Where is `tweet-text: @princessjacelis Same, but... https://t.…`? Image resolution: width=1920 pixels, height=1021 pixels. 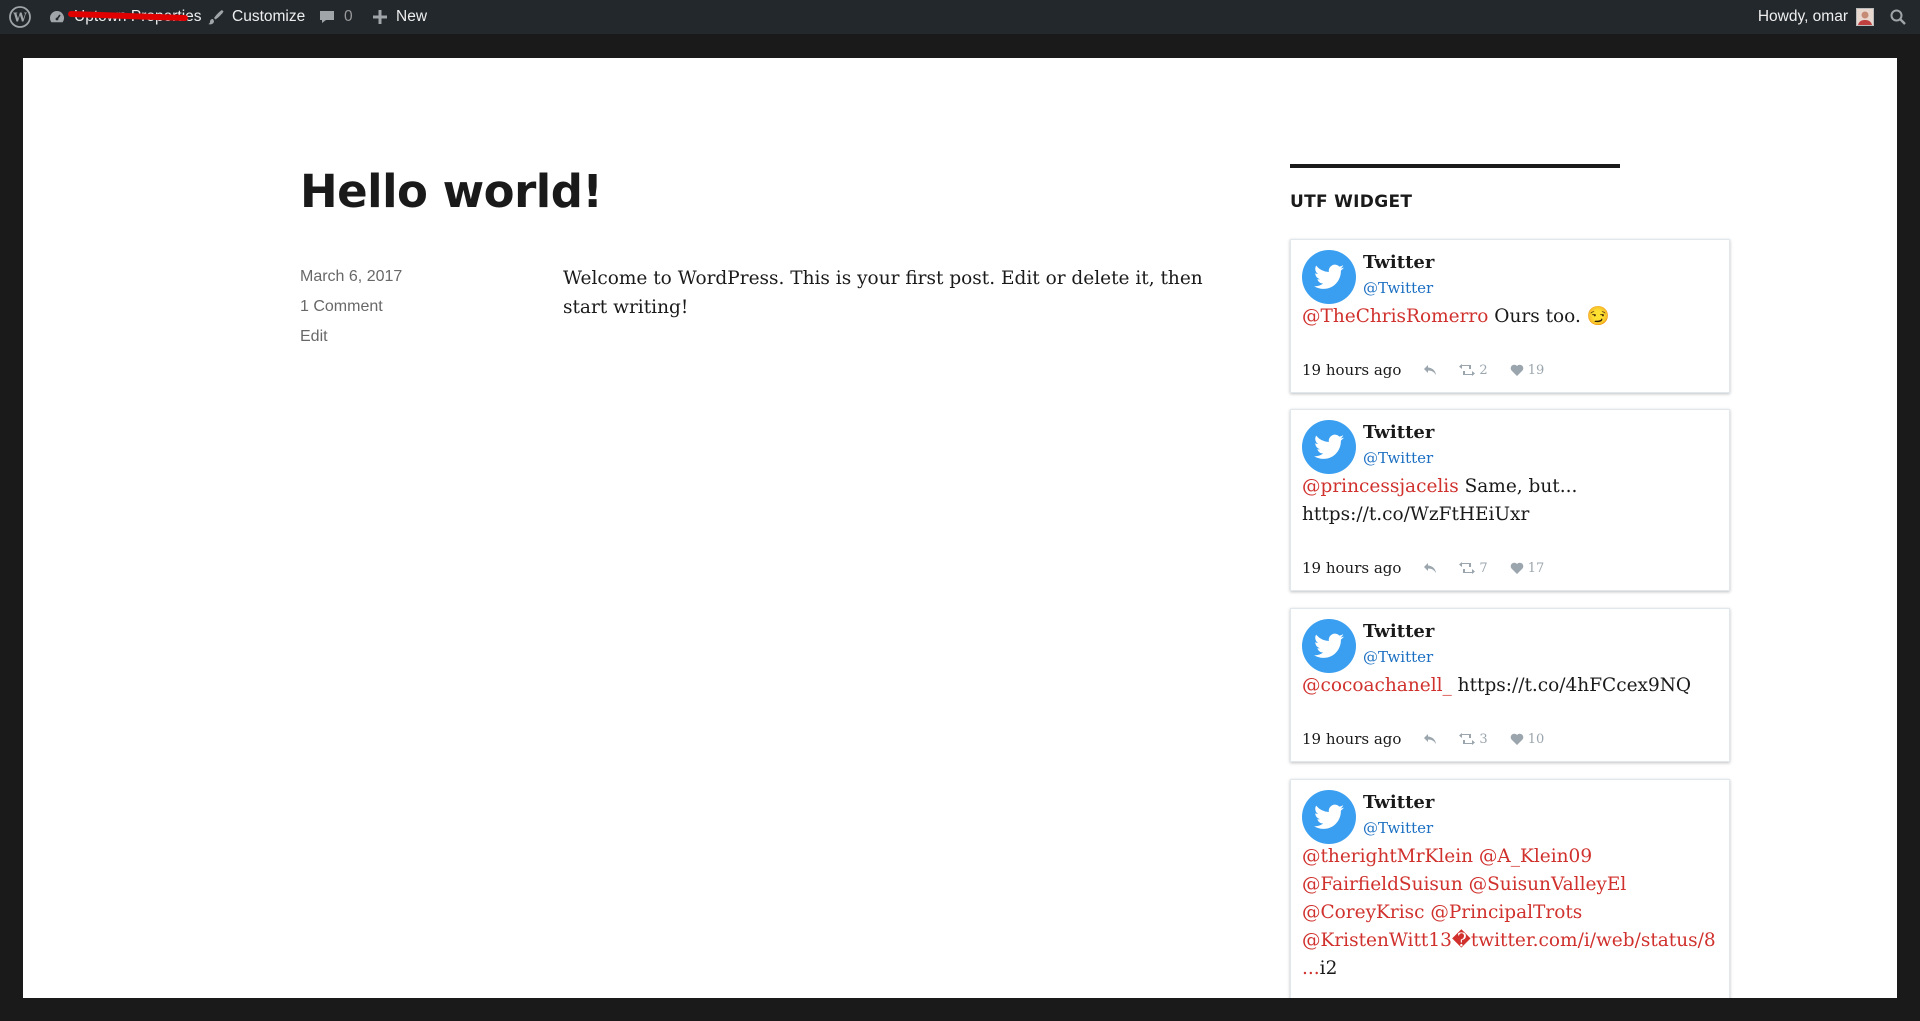
tweet-text: @princessjacelis Same, but... https://t.… is located at coordinates (1511, 501).